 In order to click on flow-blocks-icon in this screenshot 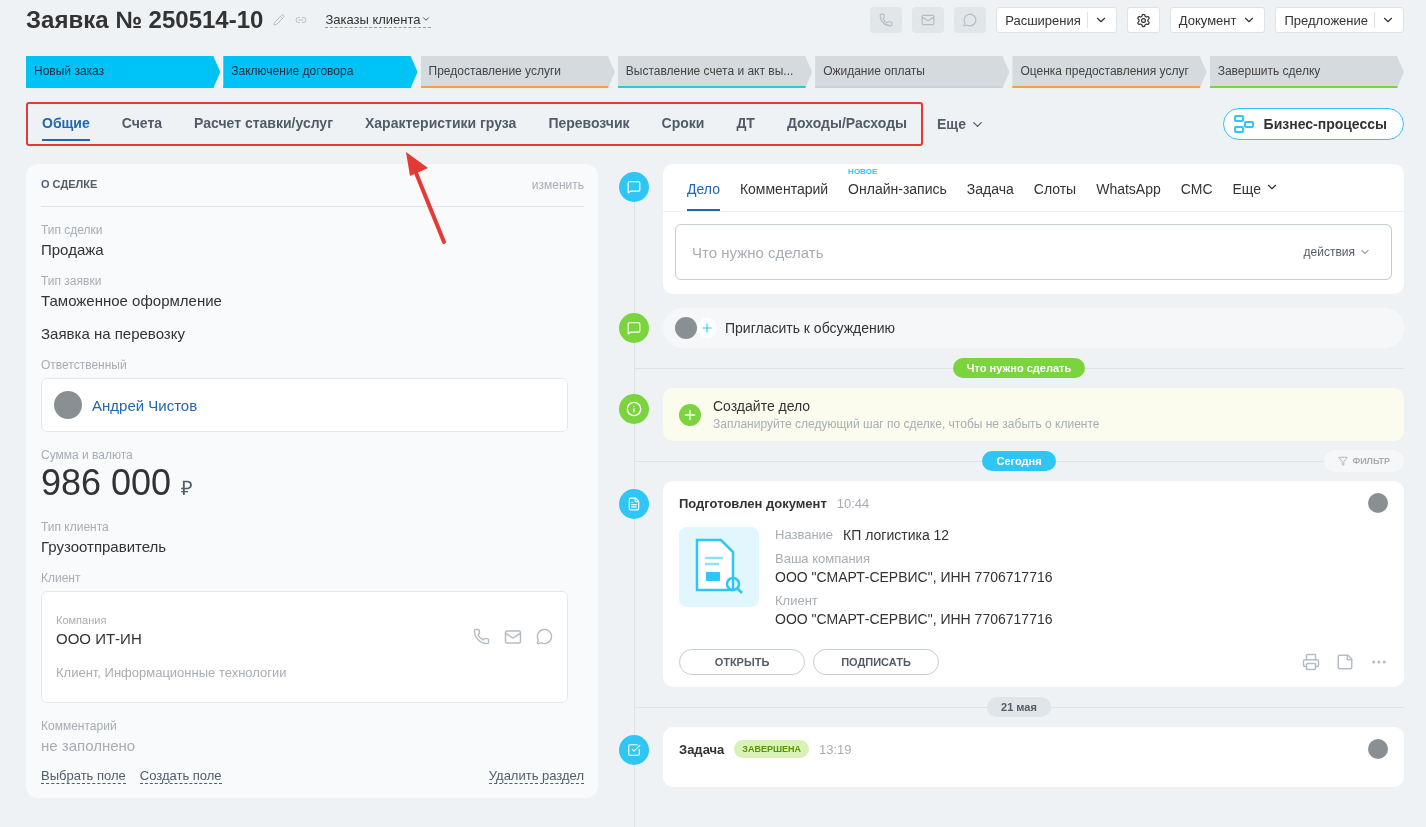, I will do `click(1243, 124)`.